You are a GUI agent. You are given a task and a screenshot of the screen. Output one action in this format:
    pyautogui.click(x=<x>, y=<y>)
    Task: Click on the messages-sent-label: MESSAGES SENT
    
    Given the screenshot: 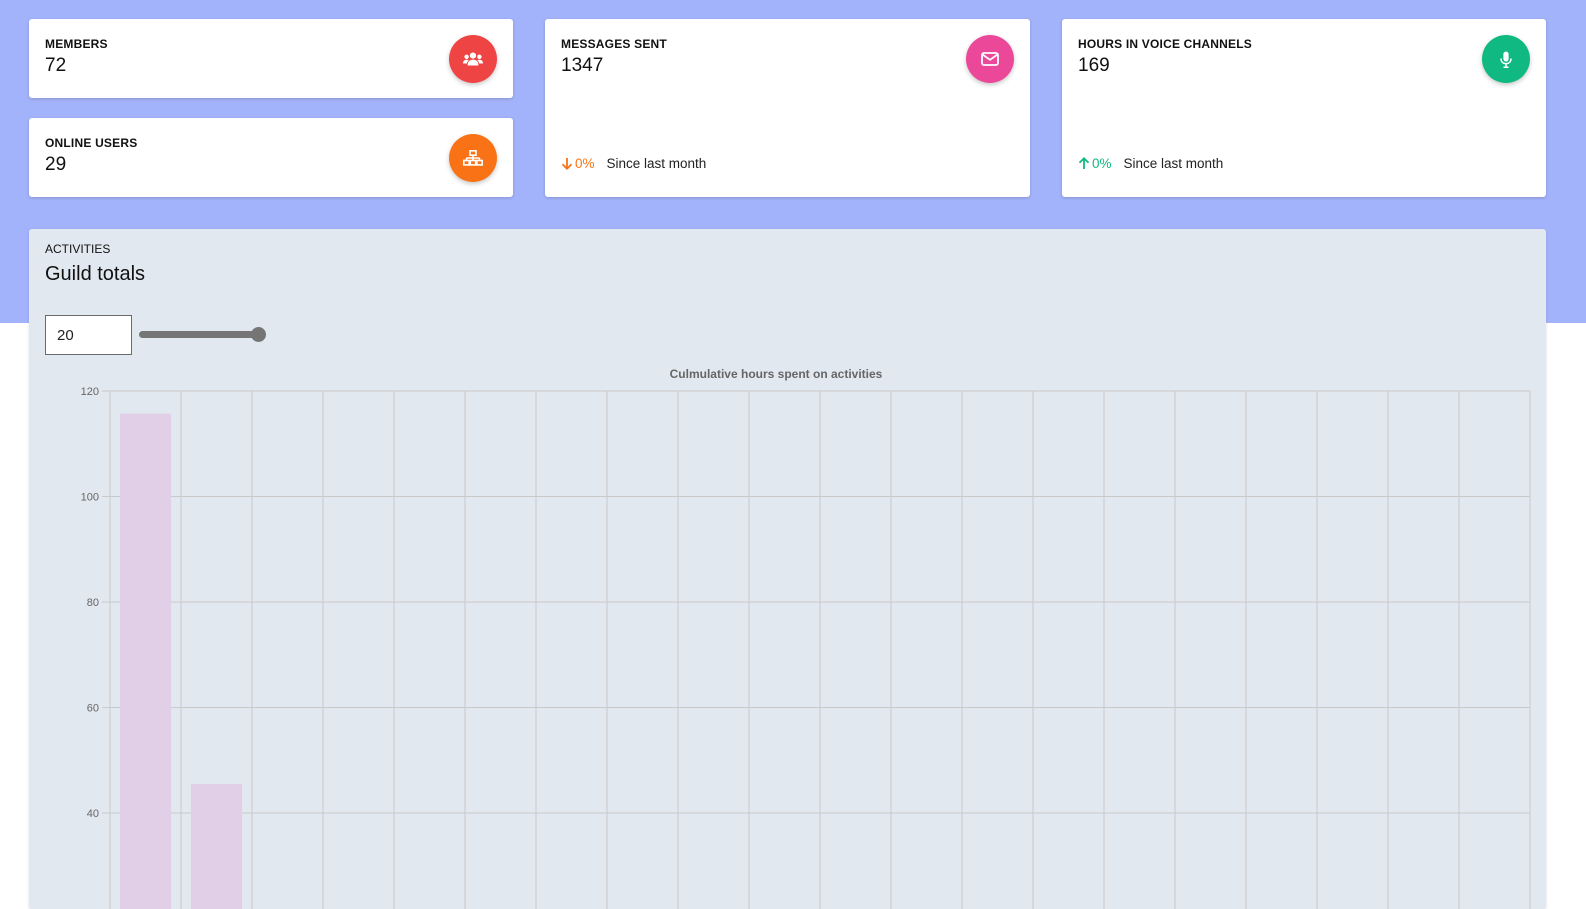 What is the action you would take?
    pyautogui.click(x=614, y=44)
    